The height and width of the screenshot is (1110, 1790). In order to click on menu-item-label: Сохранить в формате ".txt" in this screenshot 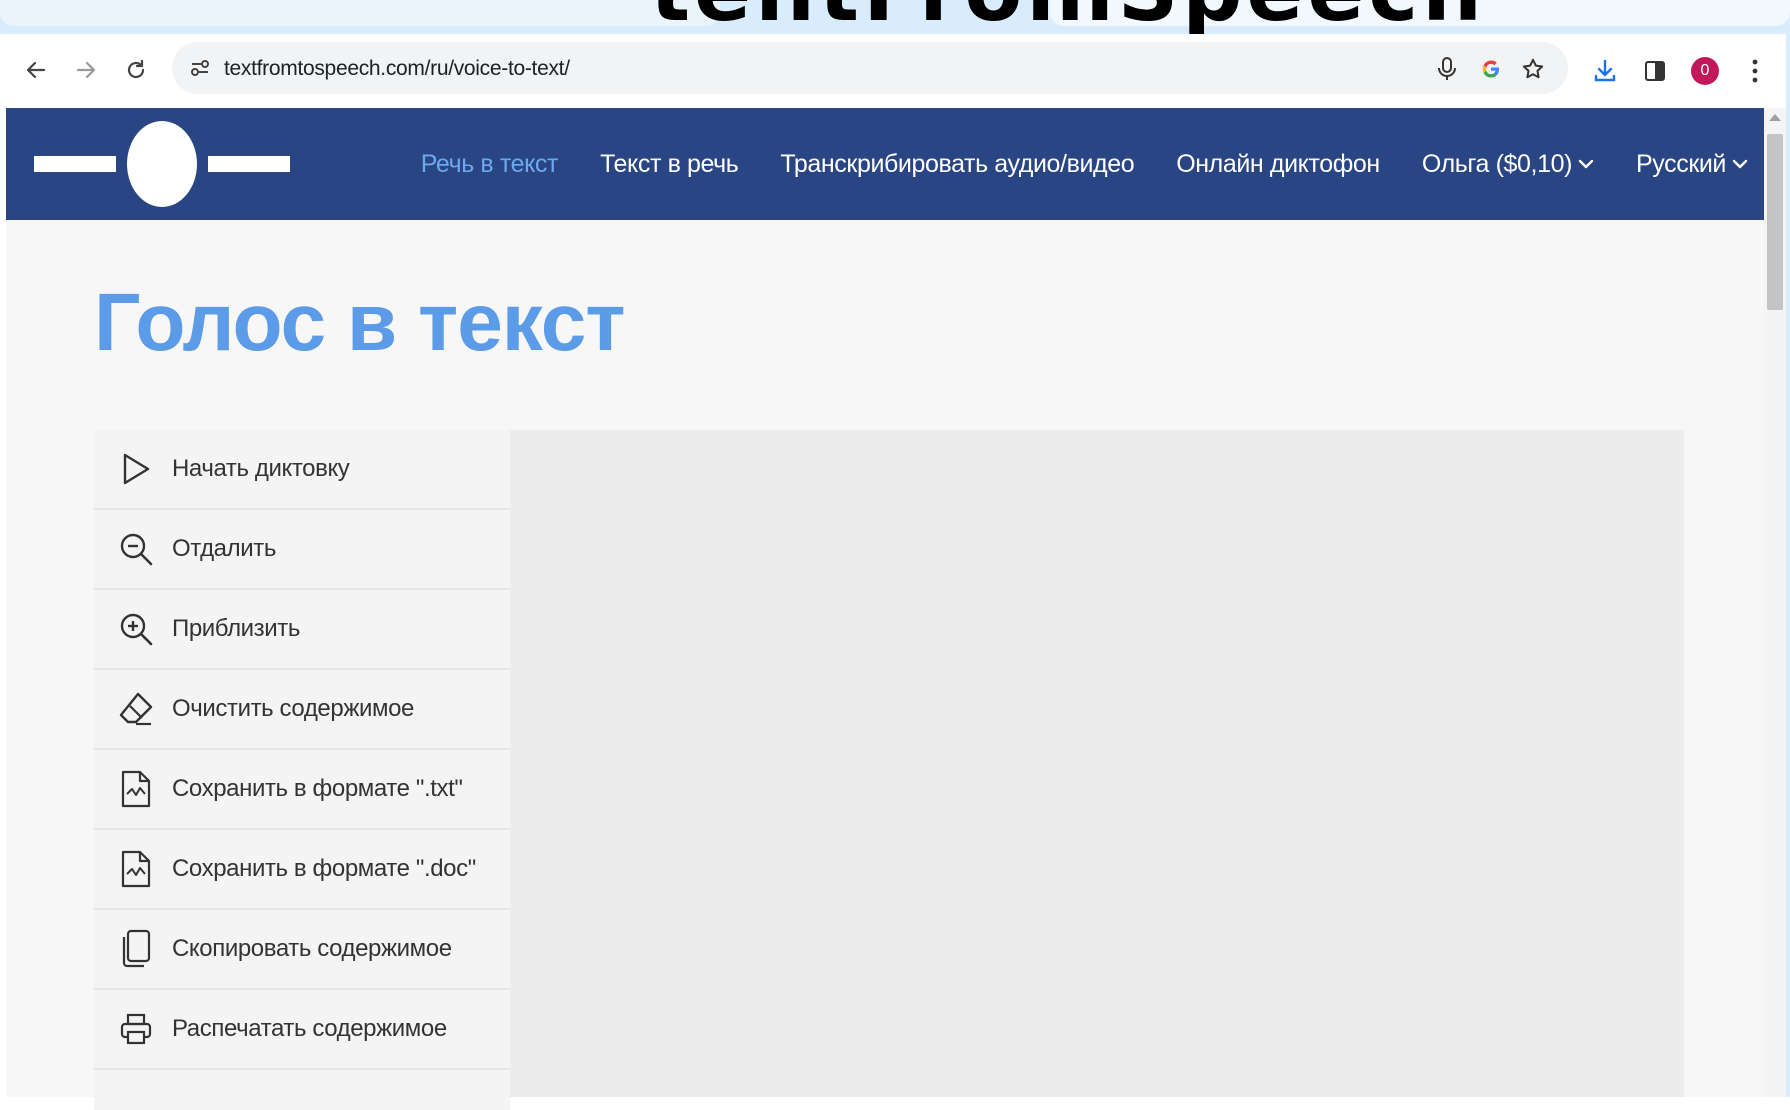, I will do `click(317, 788)`.